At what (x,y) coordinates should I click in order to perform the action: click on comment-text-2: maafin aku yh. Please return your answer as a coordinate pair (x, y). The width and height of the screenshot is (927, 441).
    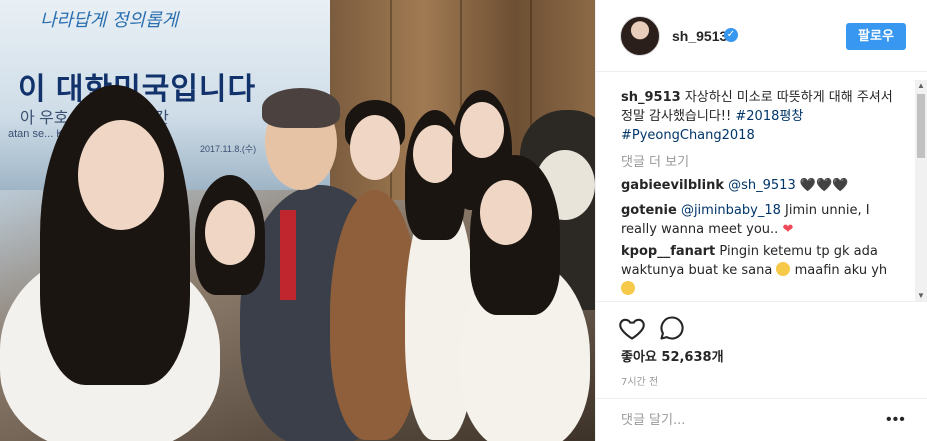
    Looking at the image, I should click on (841, 270).